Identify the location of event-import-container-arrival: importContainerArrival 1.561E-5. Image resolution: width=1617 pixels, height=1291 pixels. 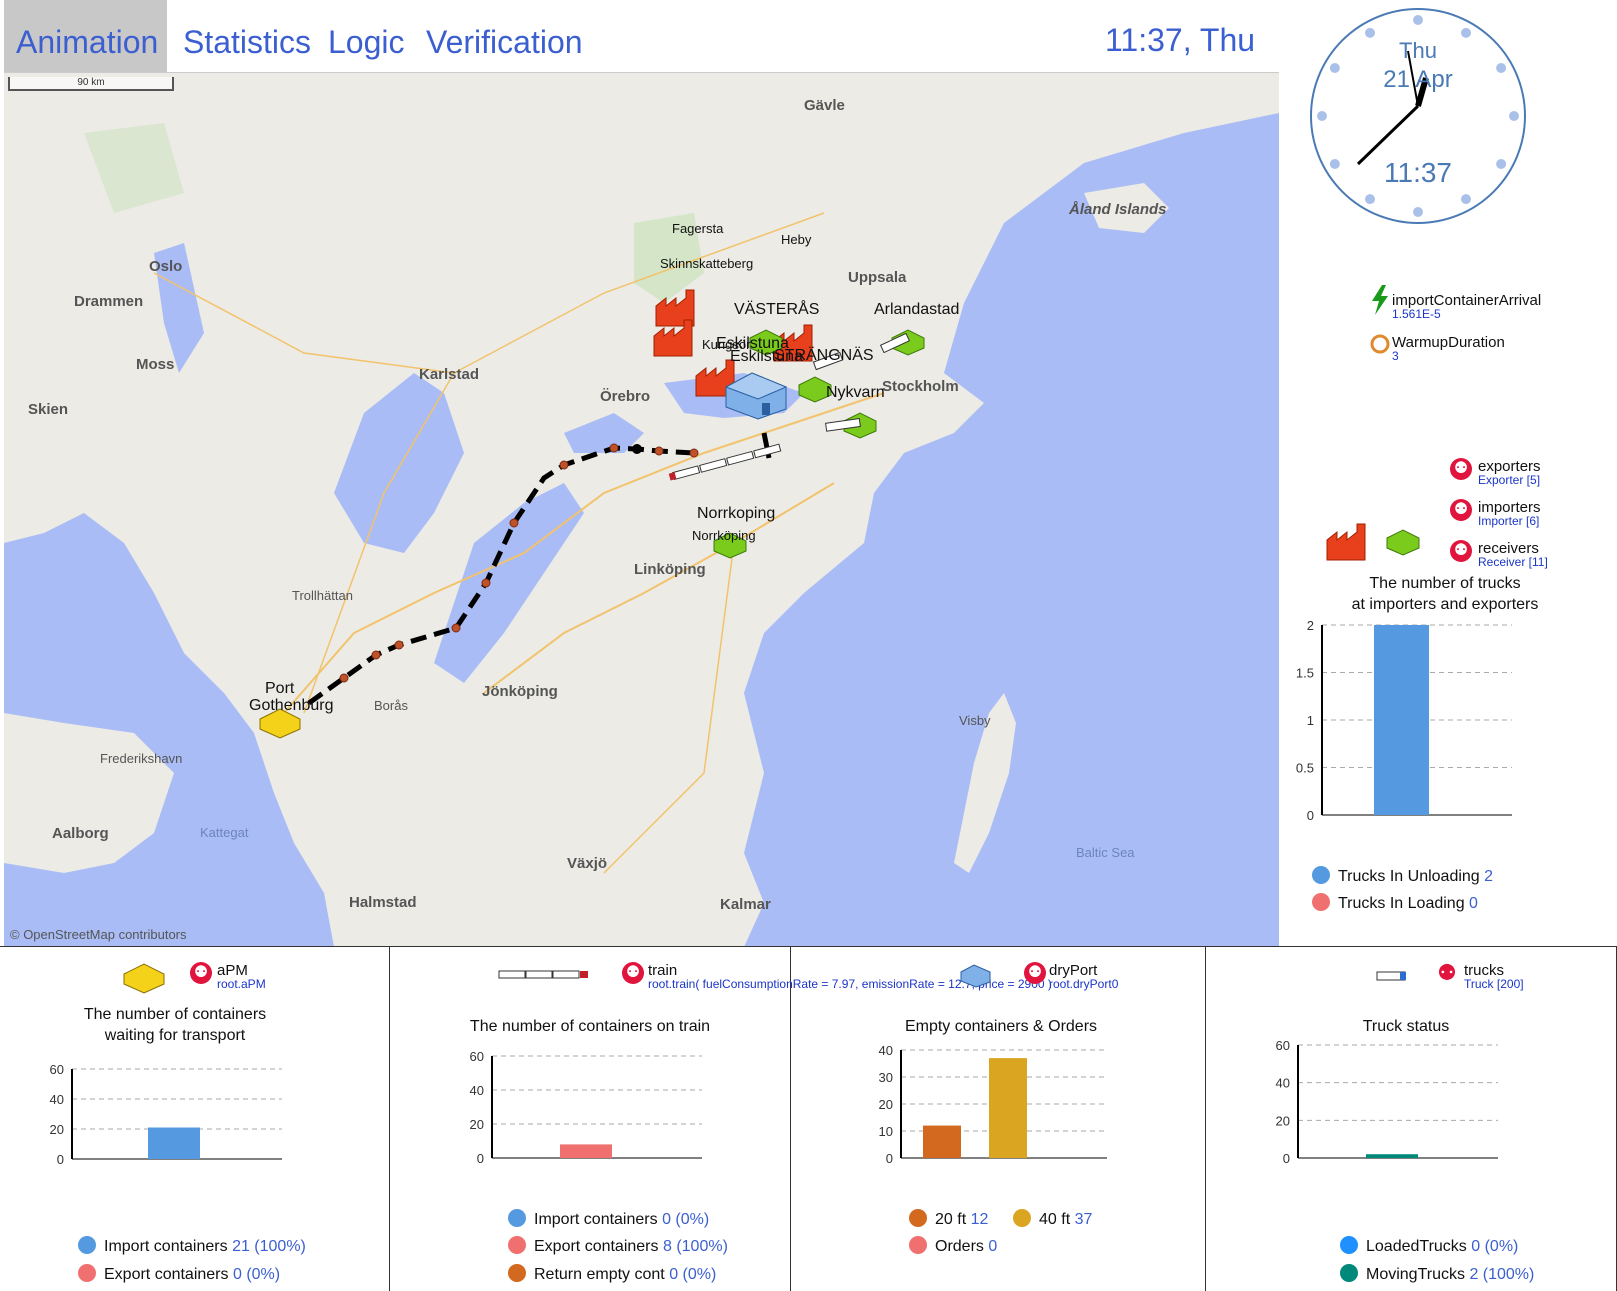
(1466, 306).